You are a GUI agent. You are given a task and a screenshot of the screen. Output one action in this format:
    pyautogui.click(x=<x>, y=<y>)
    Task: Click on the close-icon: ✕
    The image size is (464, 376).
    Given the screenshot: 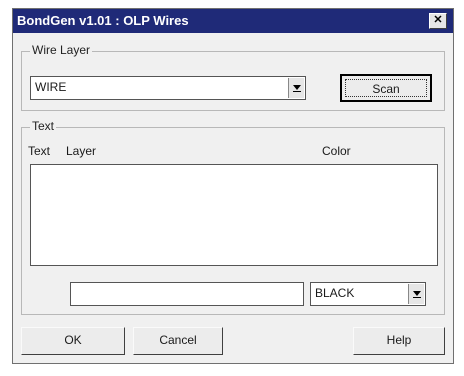 What is the action you would take?
    pyautogui.click(x=438, y=20)
    